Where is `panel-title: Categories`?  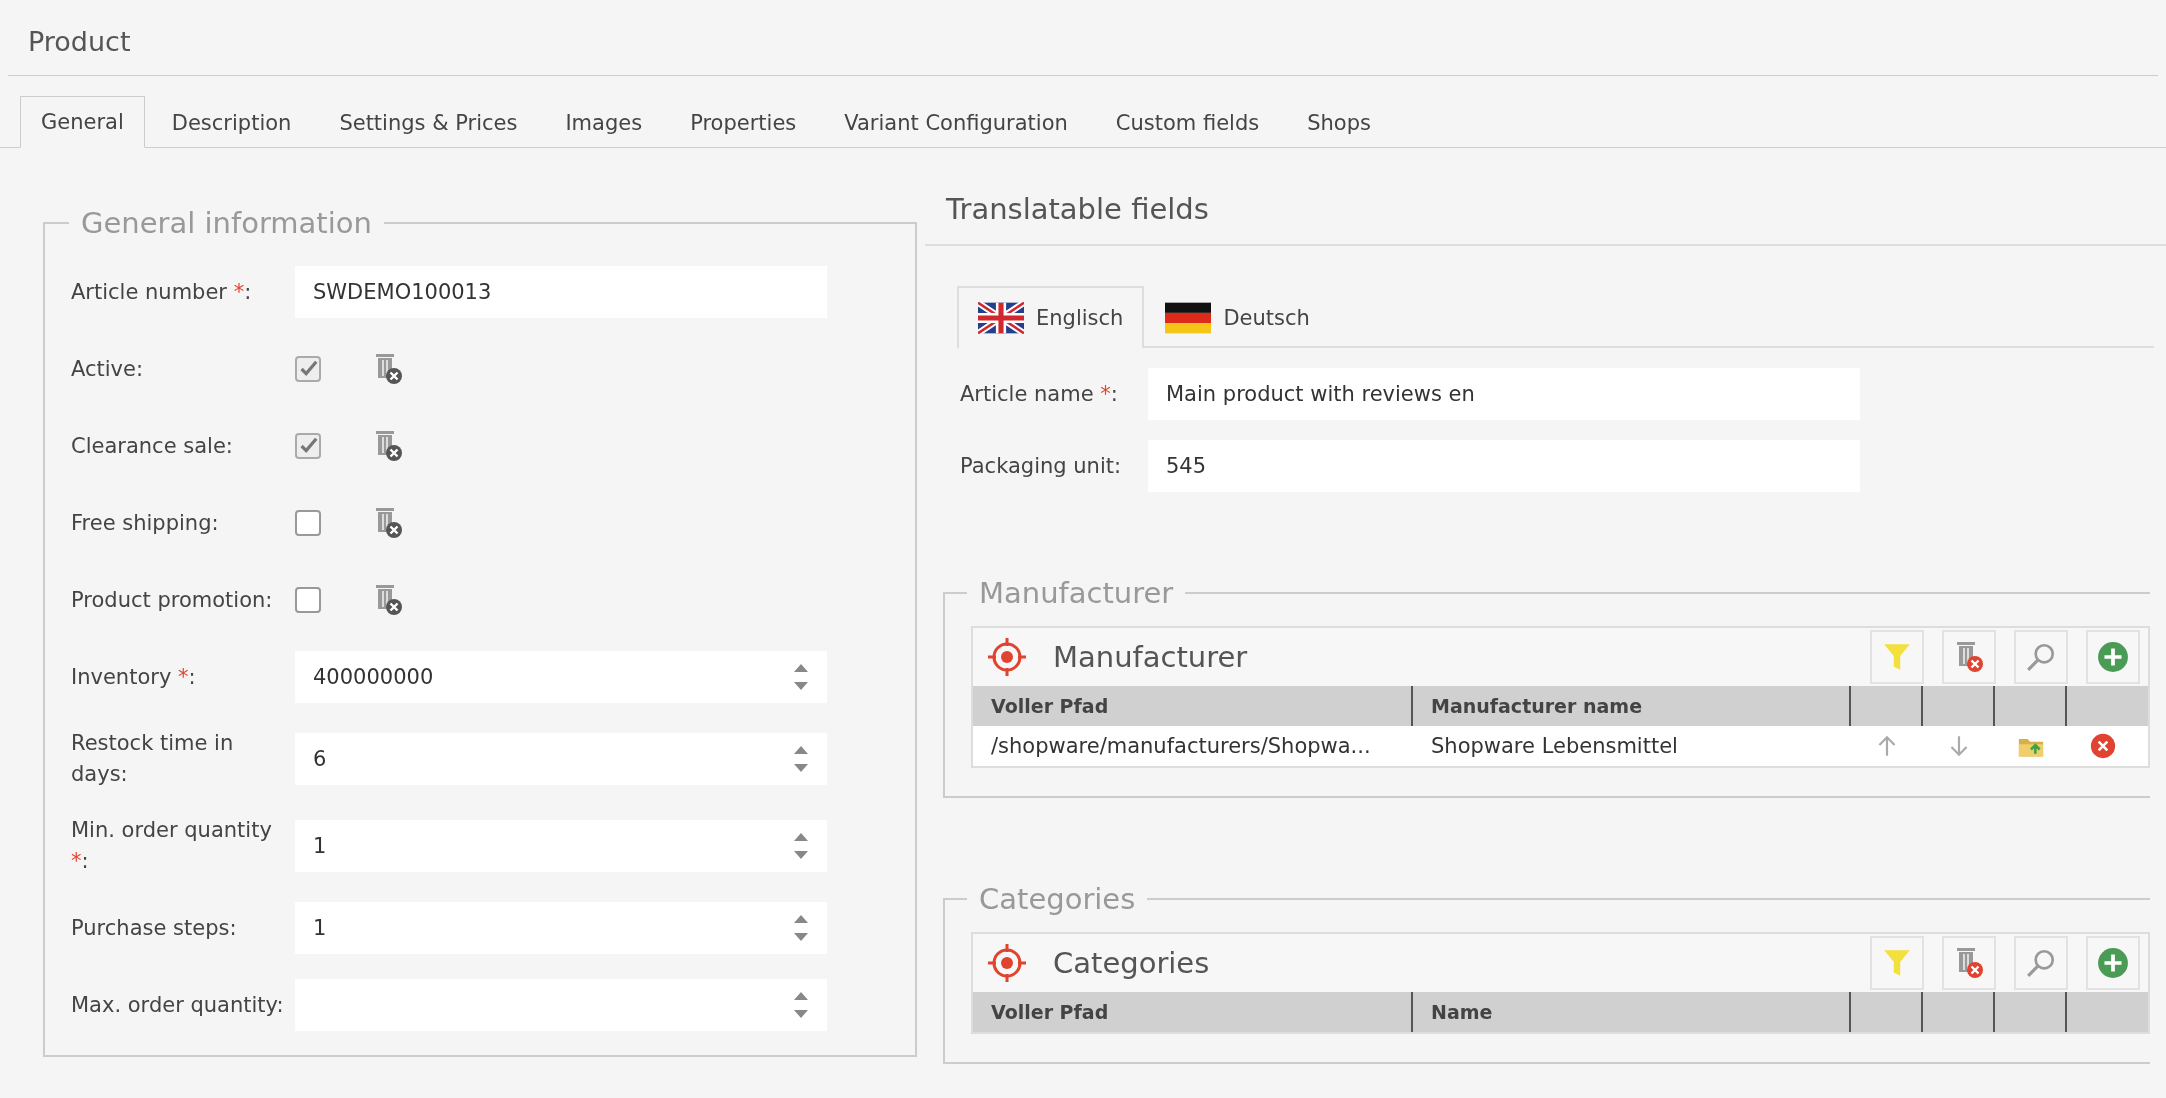 panel-title: Categories is located at coordinates (1132, 963).